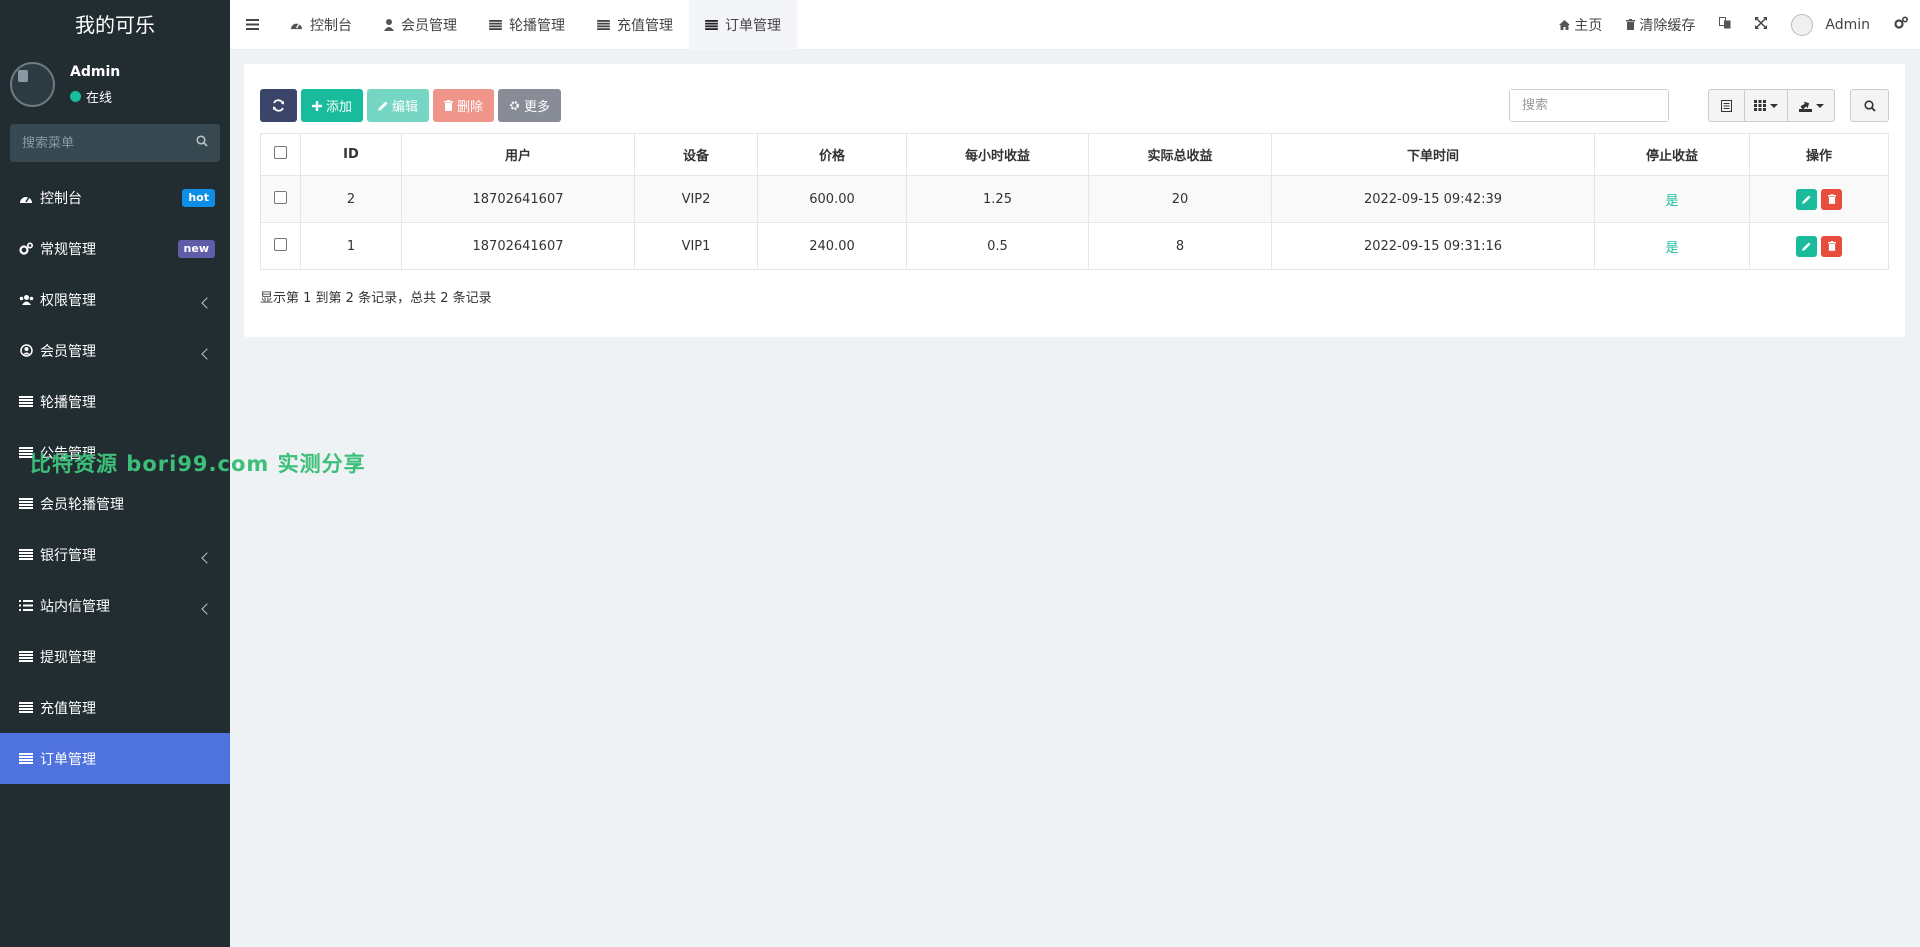  What do you see at coordinates (429, 25) in the screenshot?
I see `tab-label: 会员管理` at bounding box center [429, 25].